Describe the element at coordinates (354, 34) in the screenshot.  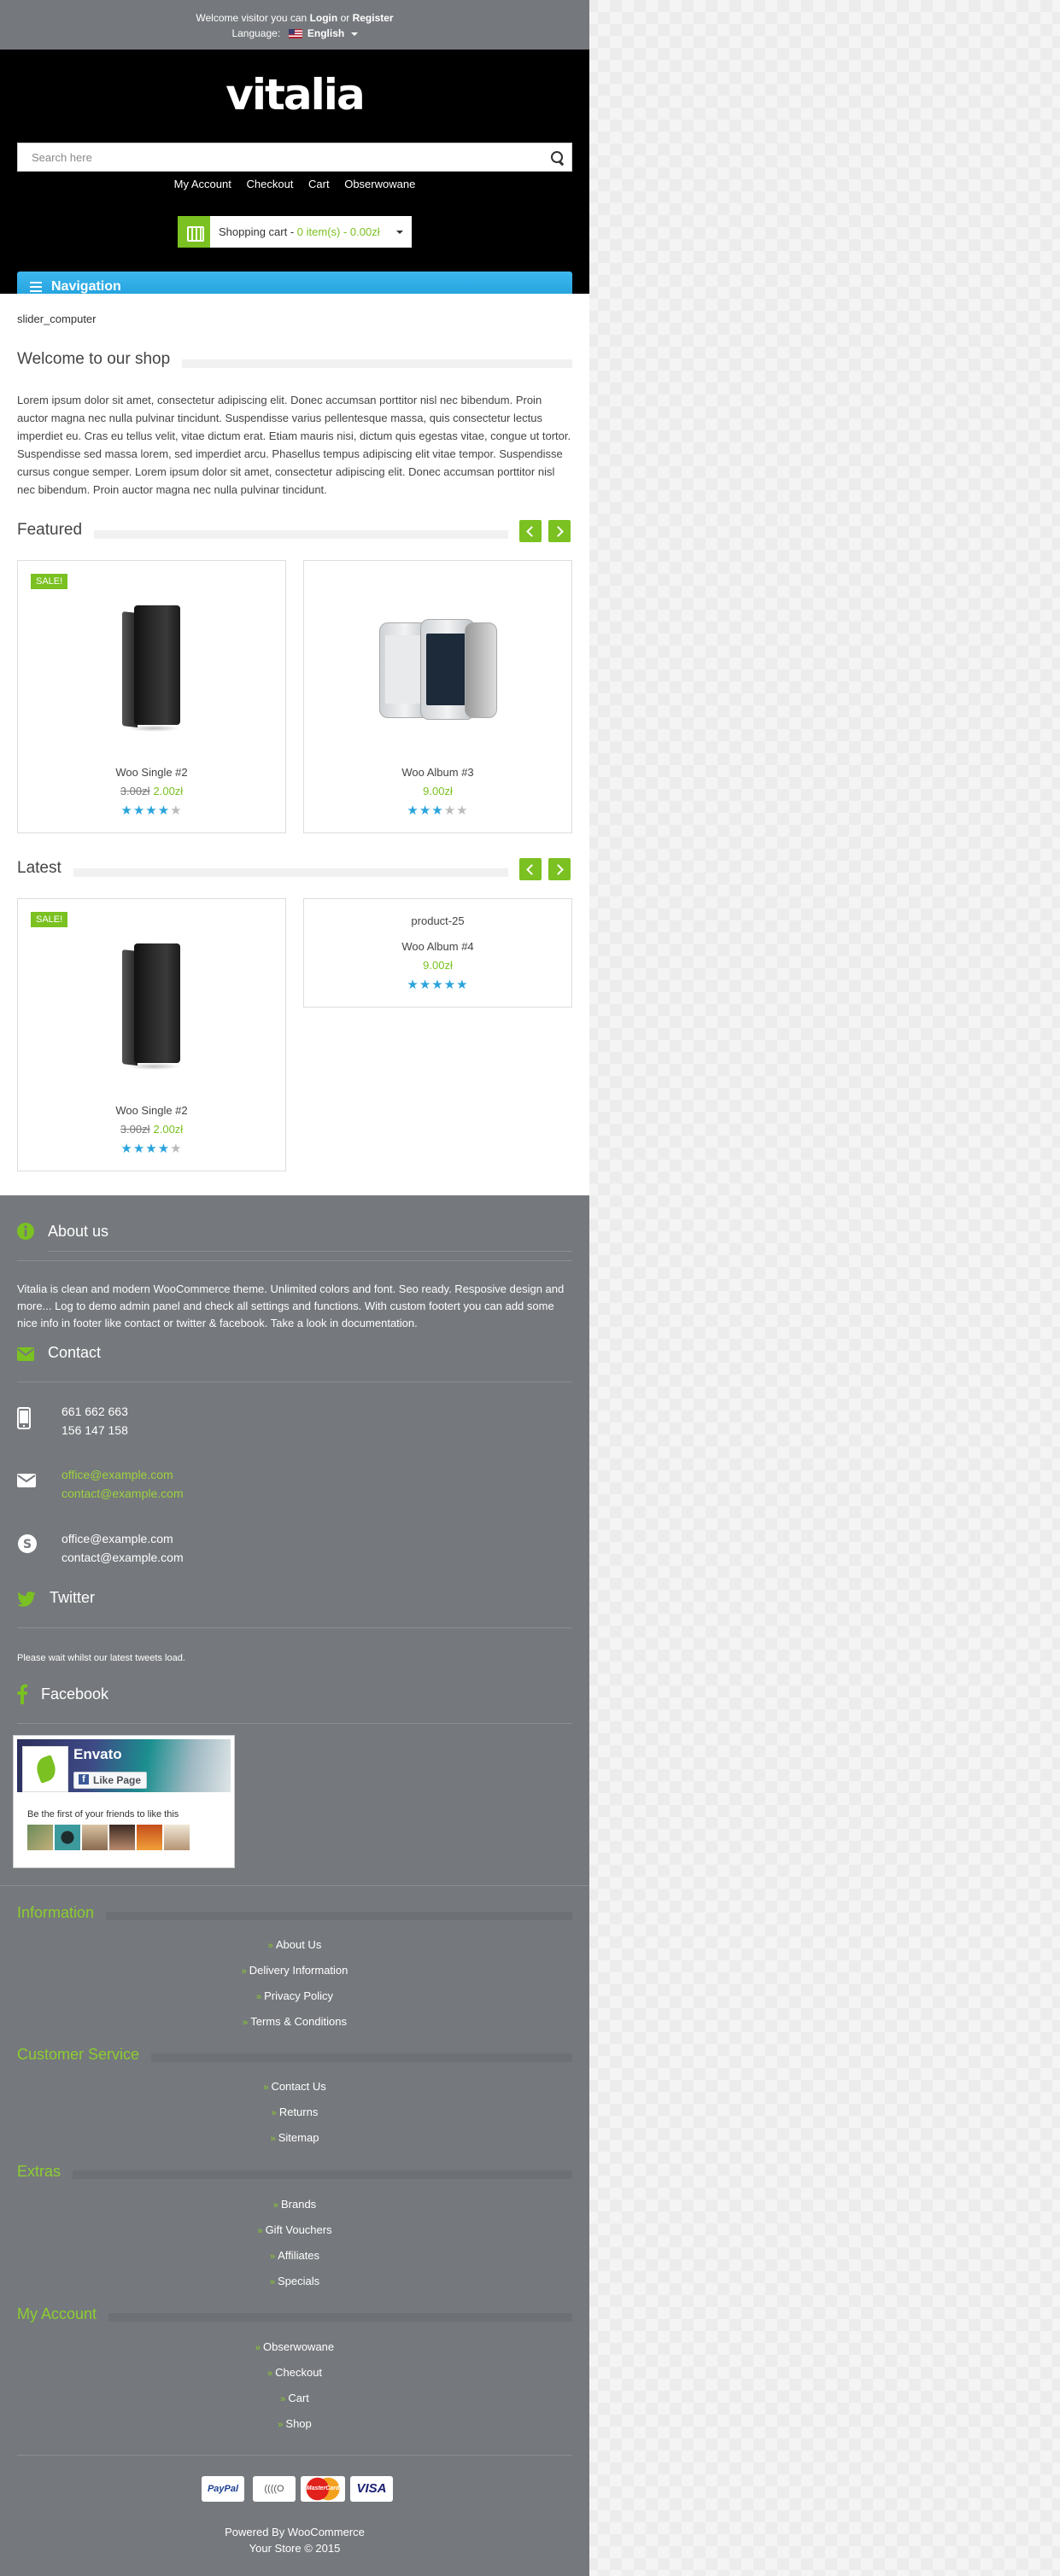
I see `caret-down-icon` at that location.